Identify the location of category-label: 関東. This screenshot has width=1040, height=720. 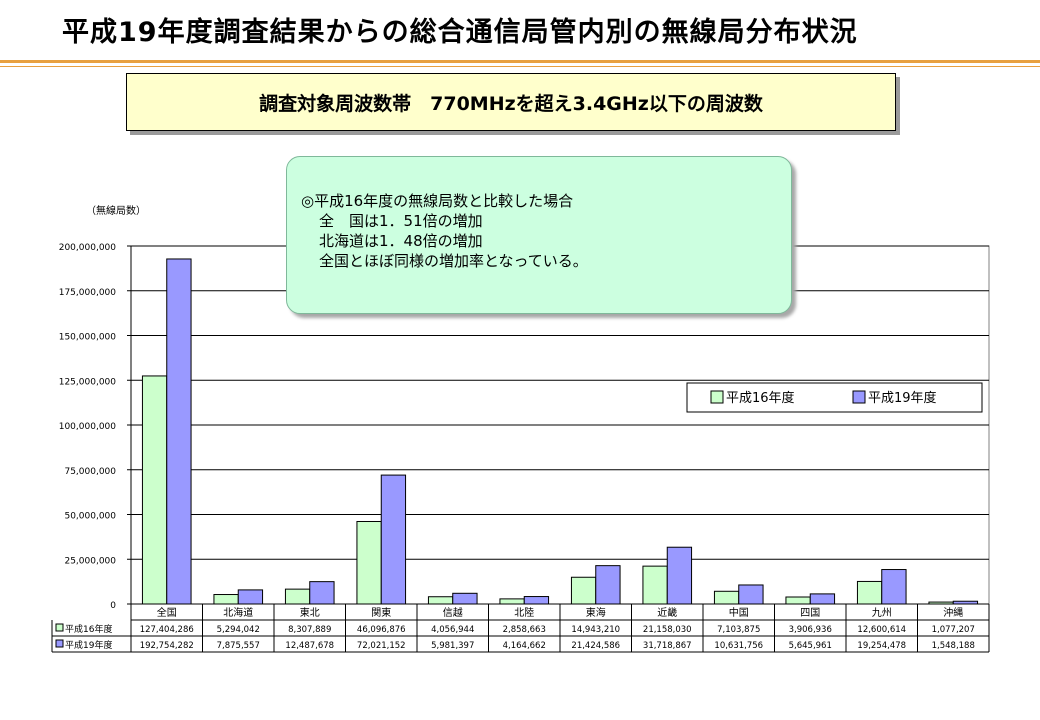
(381, 612).